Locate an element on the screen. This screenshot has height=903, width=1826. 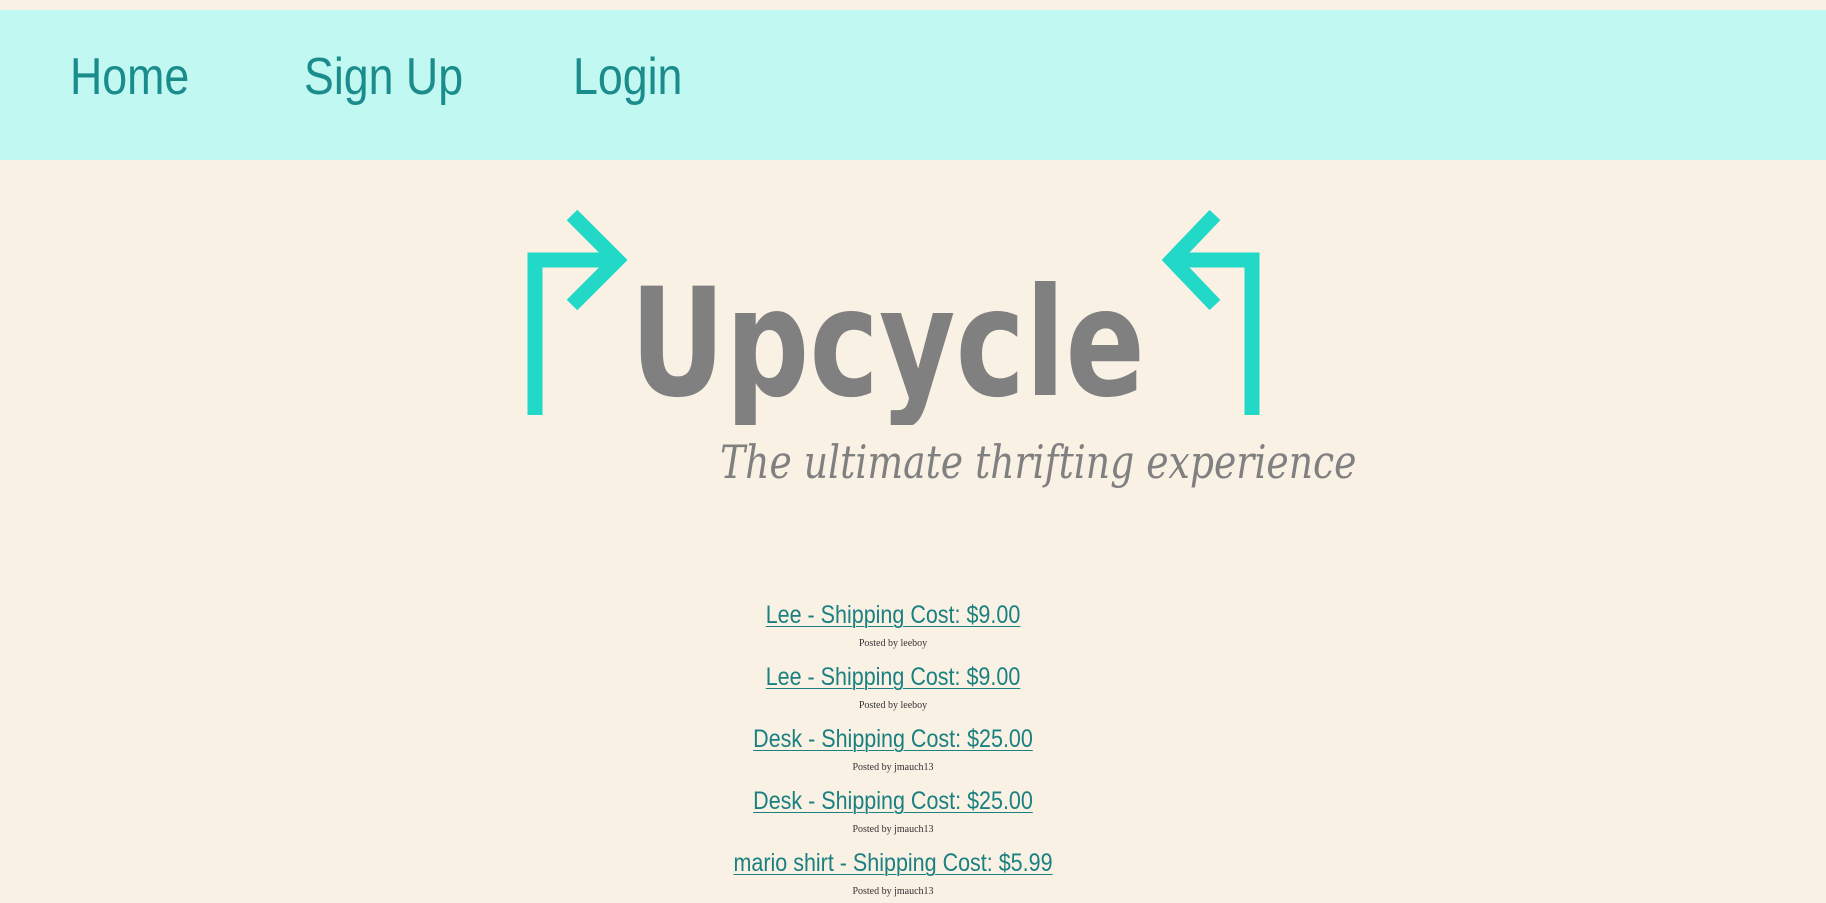
post-title-link: mario shirt - Shipping Cost: $5.99 is located at coordinates (893, 863).